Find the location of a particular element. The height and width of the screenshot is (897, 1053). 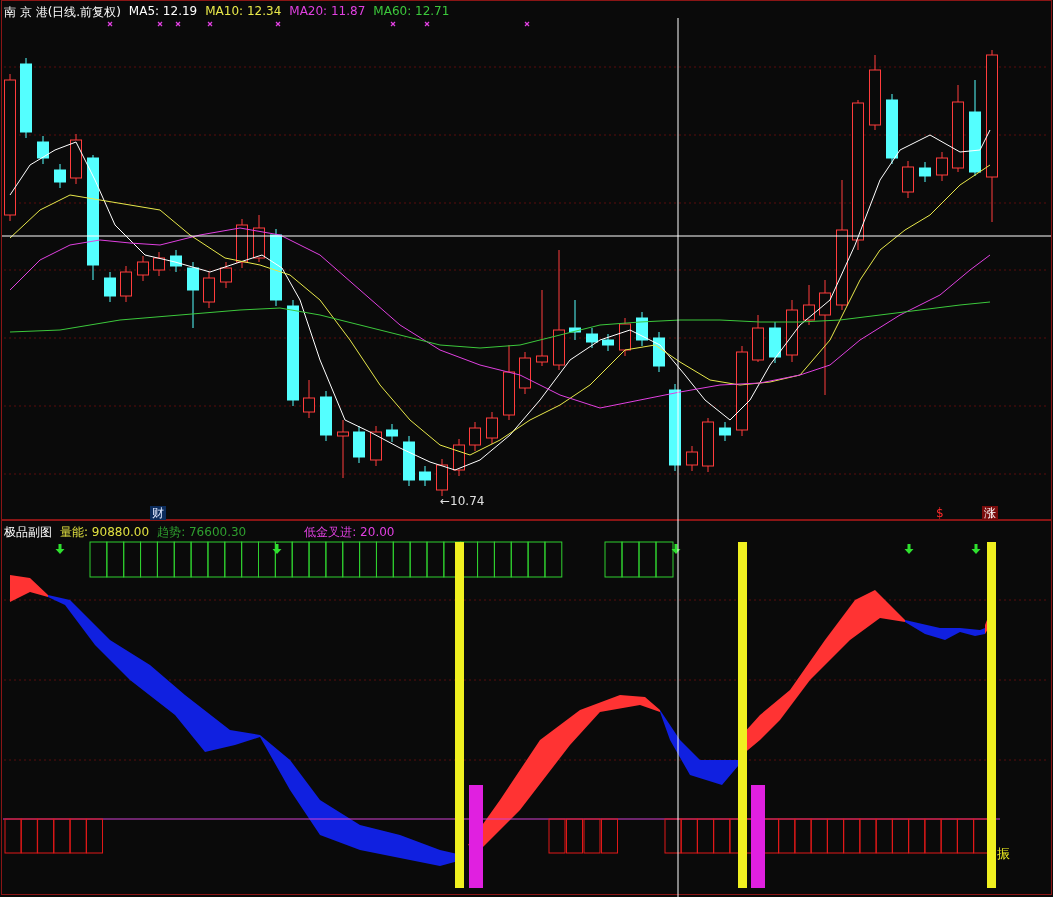

indicator-value: MA60: 12.71 is located at coordinates (411, 12).